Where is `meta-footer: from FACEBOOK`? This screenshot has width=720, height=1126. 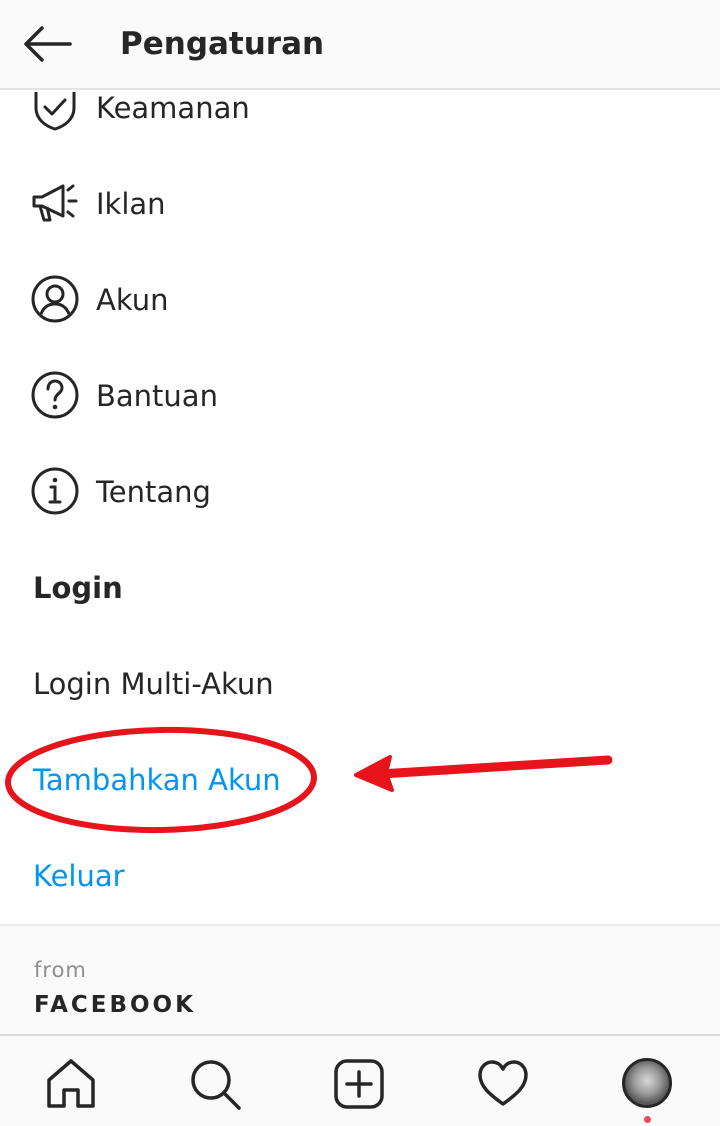 meta-footer: from FACEBOOK is located at coordinates (360, 979).